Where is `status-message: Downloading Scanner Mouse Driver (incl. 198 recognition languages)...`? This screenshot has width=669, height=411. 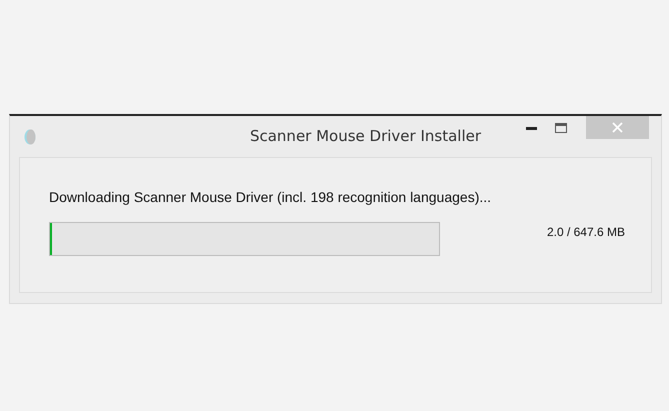
status-message: Downloading Scanner Mouse Driver (incl. 198 recognition languages)... is located at coordinates (270, 197).